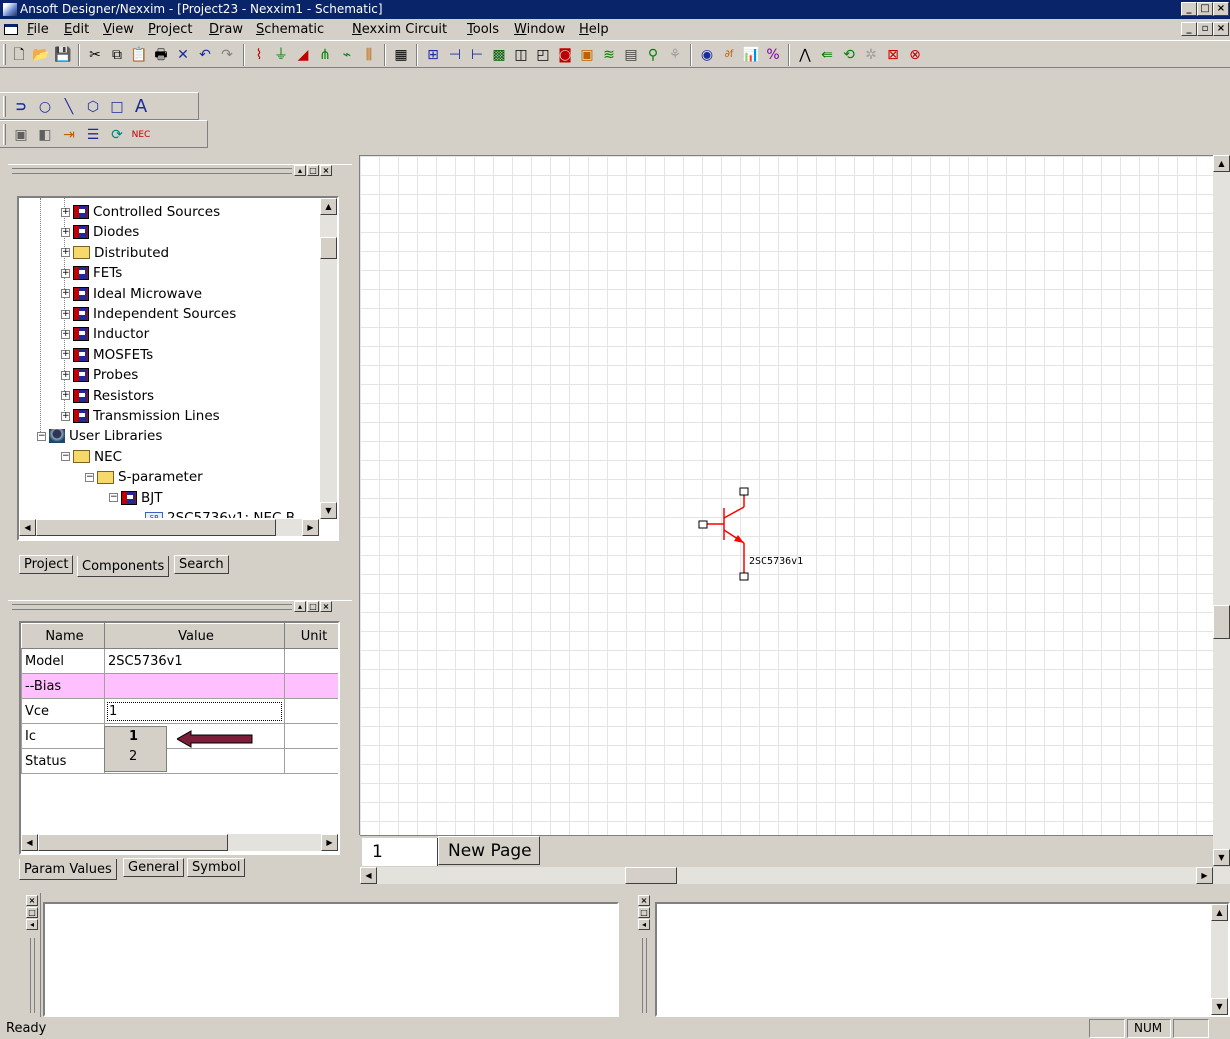  What do you see at coordinates (326, 606) in the screenshot?
I see `props-close-icon: ×` at bounding box center [326, 606].